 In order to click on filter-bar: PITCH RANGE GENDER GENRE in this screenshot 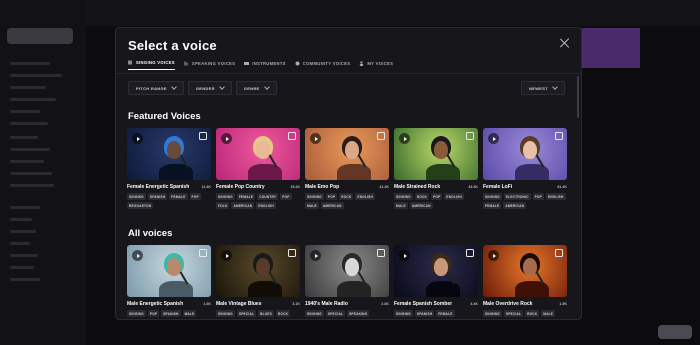, I will do `click(202, 88)`.